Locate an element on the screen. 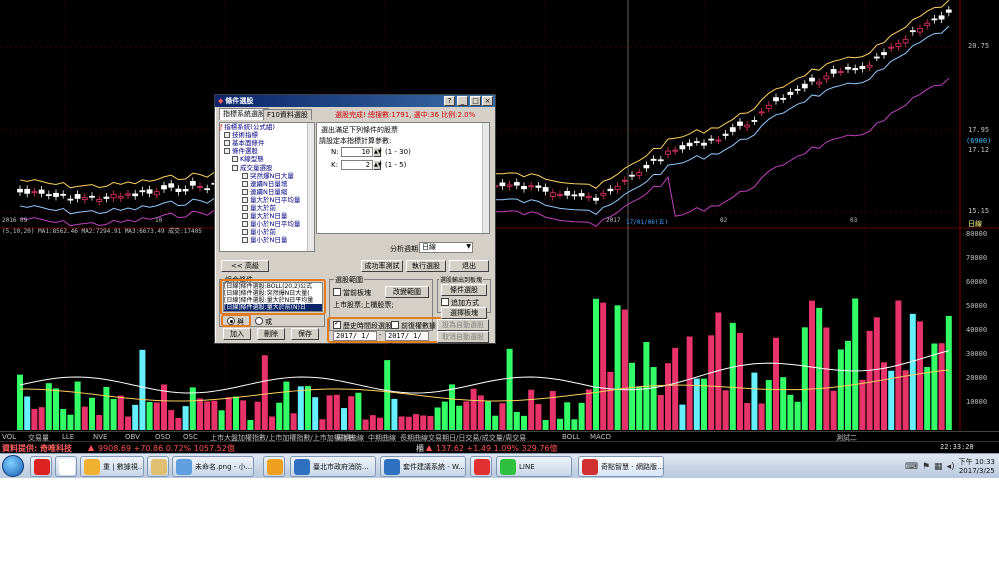 The height and width of the screenshot is (561, 999). tab-f10-screening: F10資料選股 is located at coordinates (287, 114).